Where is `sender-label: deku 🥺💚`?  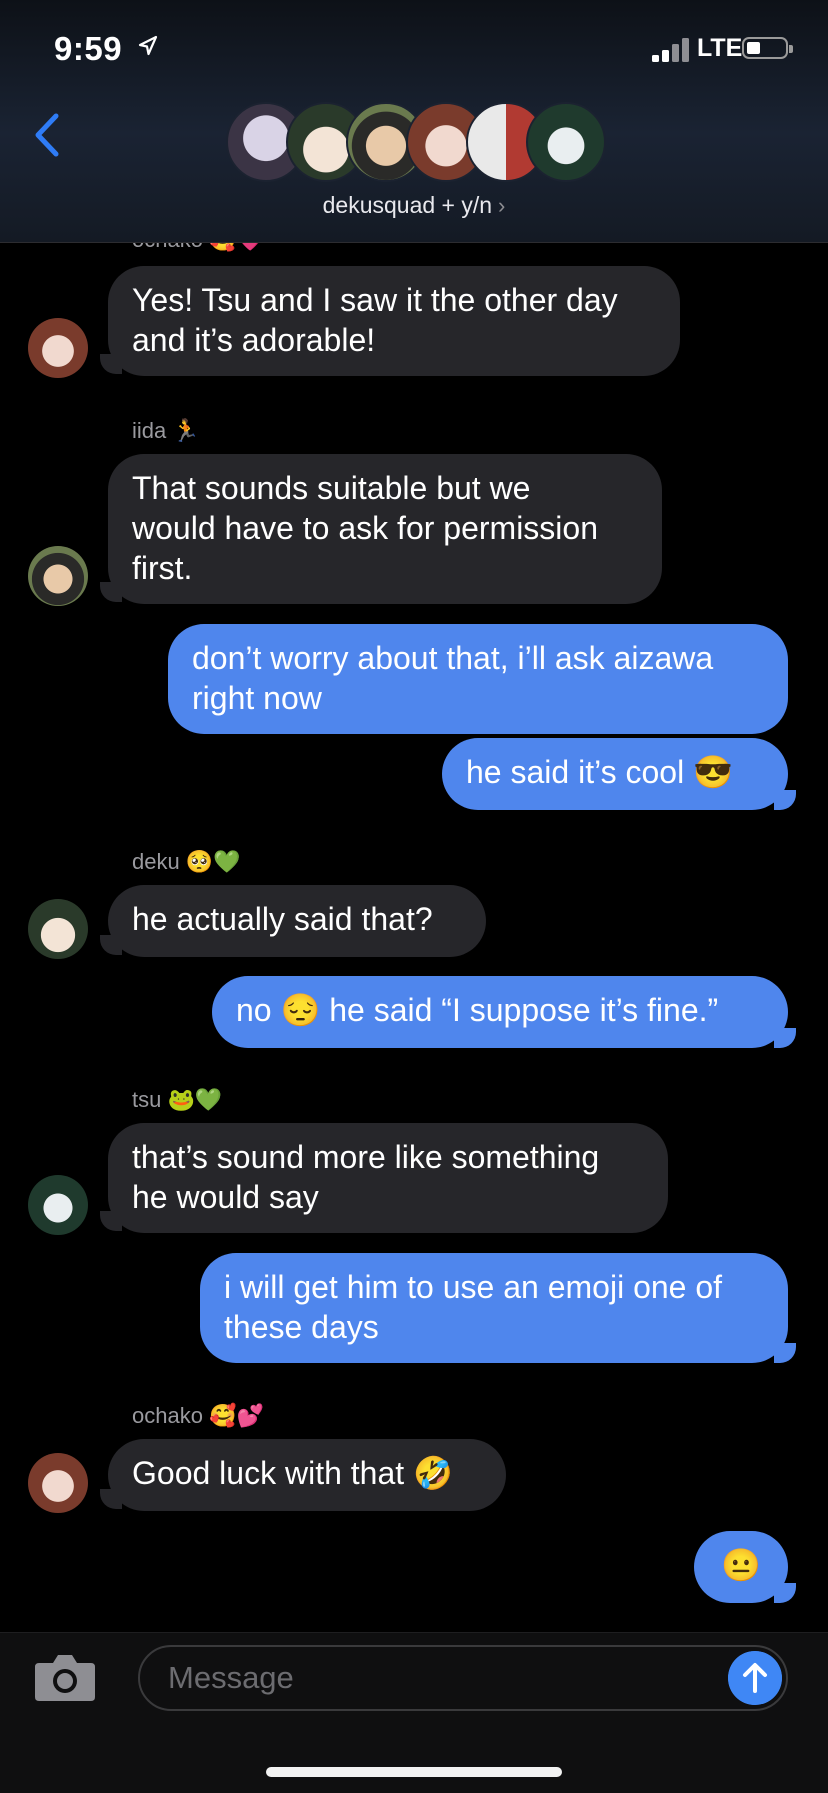 sender-label: deku 🥺💚 is located at coordinates (186, 861).